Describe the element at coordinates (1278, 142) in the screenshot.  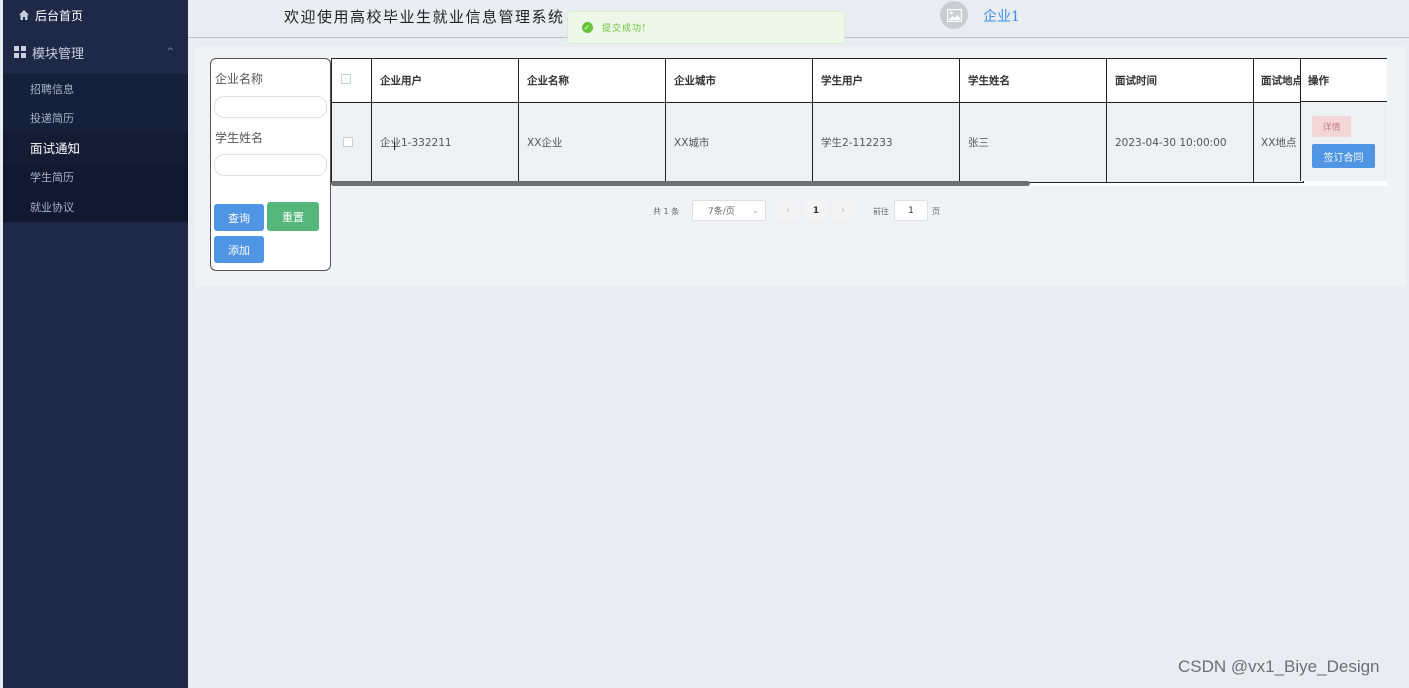
I see `cell-interview-place: XX地点` at that location.